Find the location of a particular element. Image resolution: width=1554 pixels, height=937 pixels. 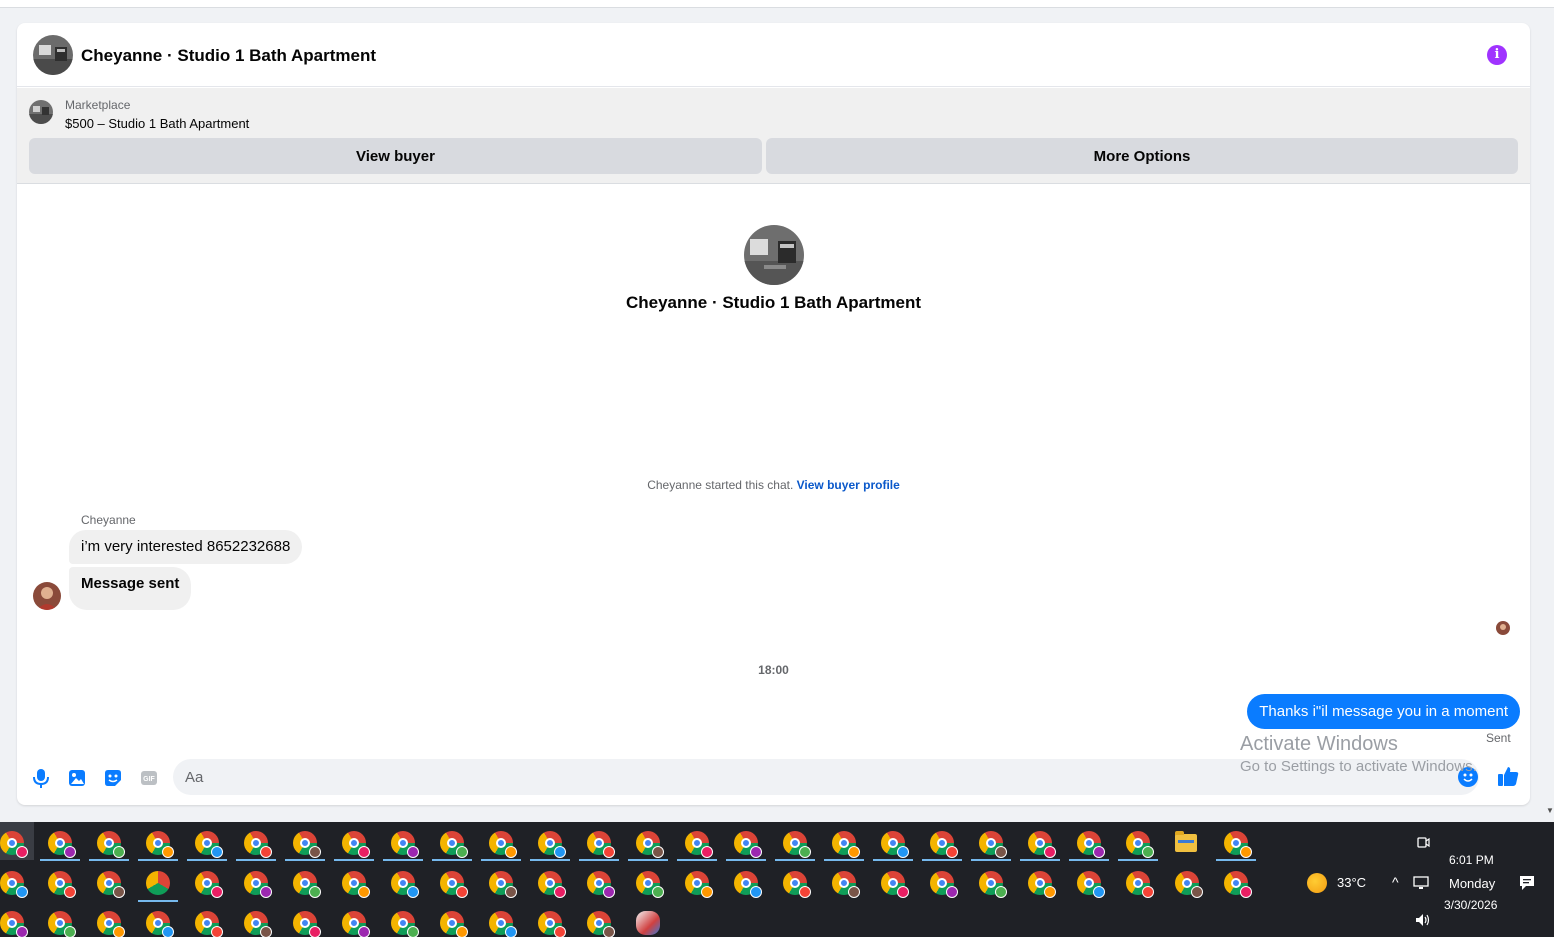

gif-icon: GIF is located at coordinates (149, 778).